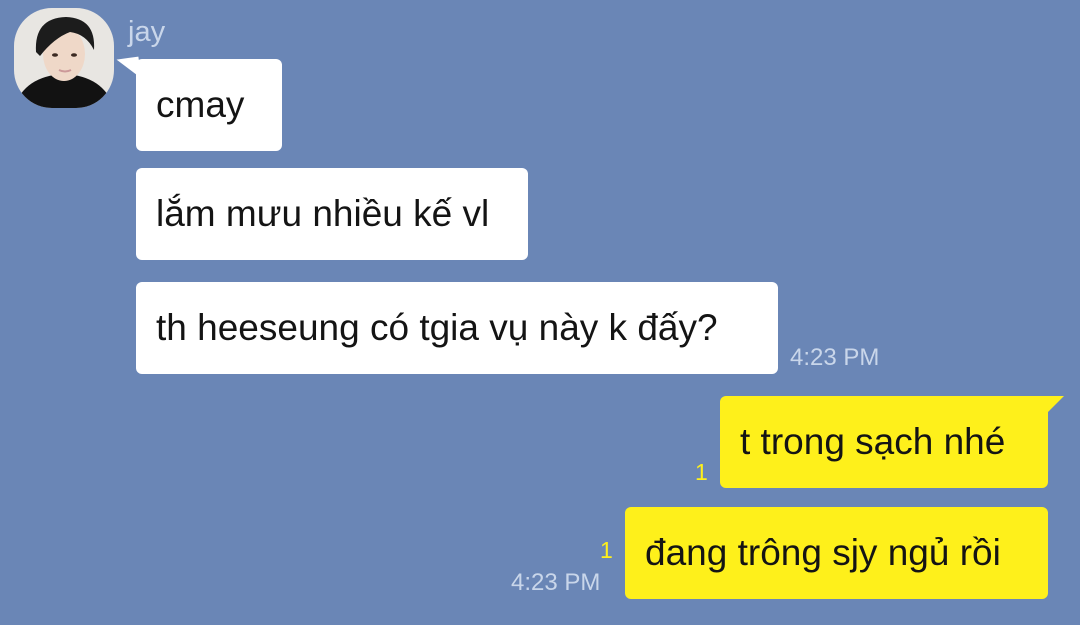 This screenshot has height=625, width=1080. I want to click on contact-avatar, so click(64, 58).